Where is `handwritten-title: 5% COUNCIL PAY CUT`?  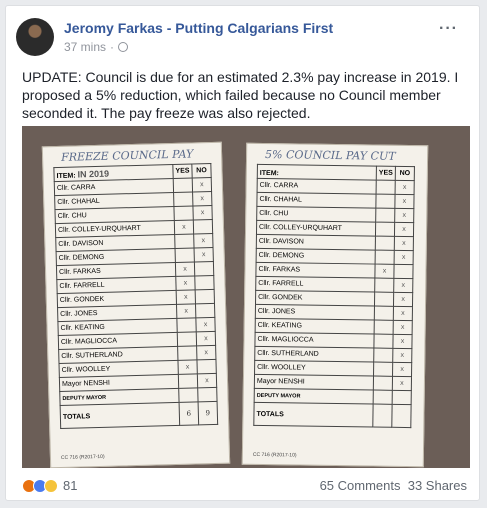
handwritten-title: 5% COUNCIL PAY CUT is located at coordinates (330, 155).